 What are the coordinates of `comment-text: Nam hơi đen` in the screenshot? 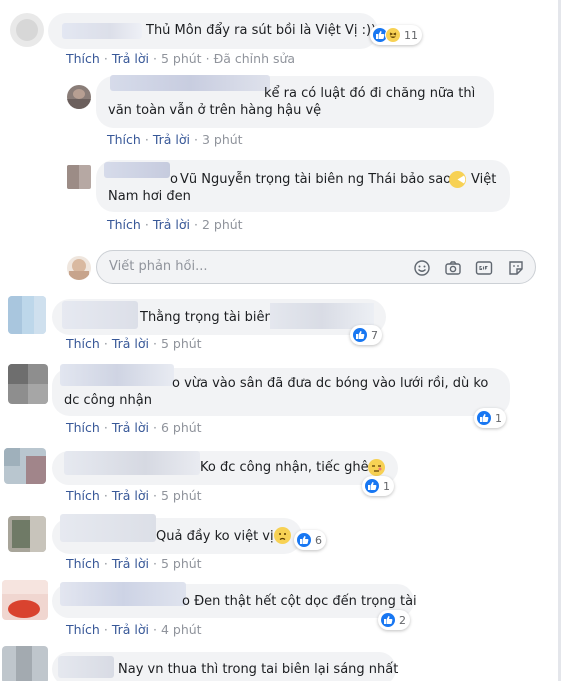 It's located at (149, 196).